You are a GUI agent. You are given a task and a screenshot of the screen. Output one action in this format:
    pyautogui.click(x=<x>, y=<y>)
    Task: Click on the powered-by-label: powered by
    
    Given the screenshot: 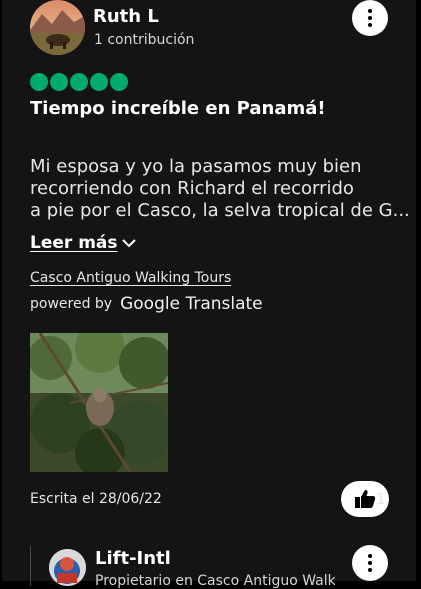 What is the action you would take?
    pyautogui.click(x=71, y=304)
    